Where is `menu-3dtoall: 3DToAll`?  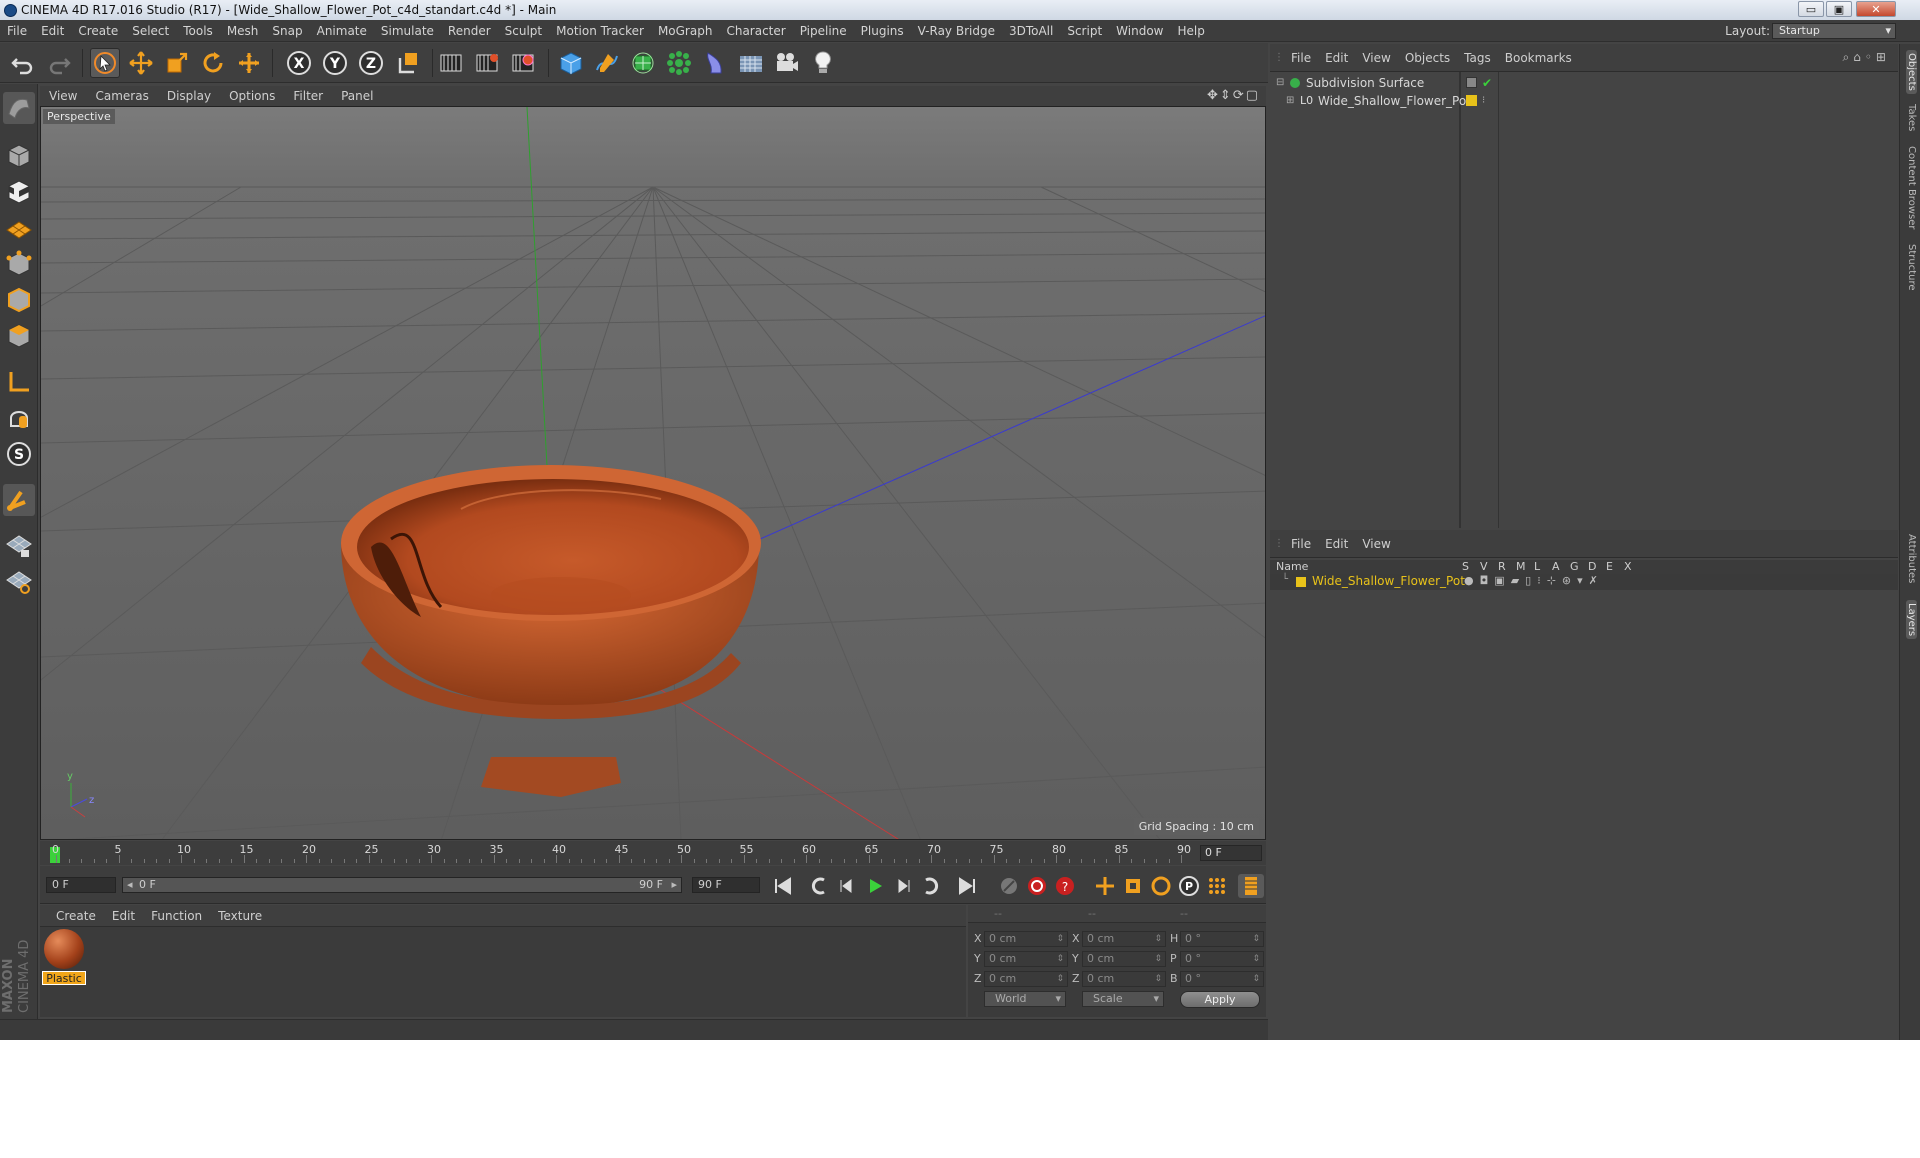 menu-3dtoall: 3DToAll is located at coordinates (1031, 31).